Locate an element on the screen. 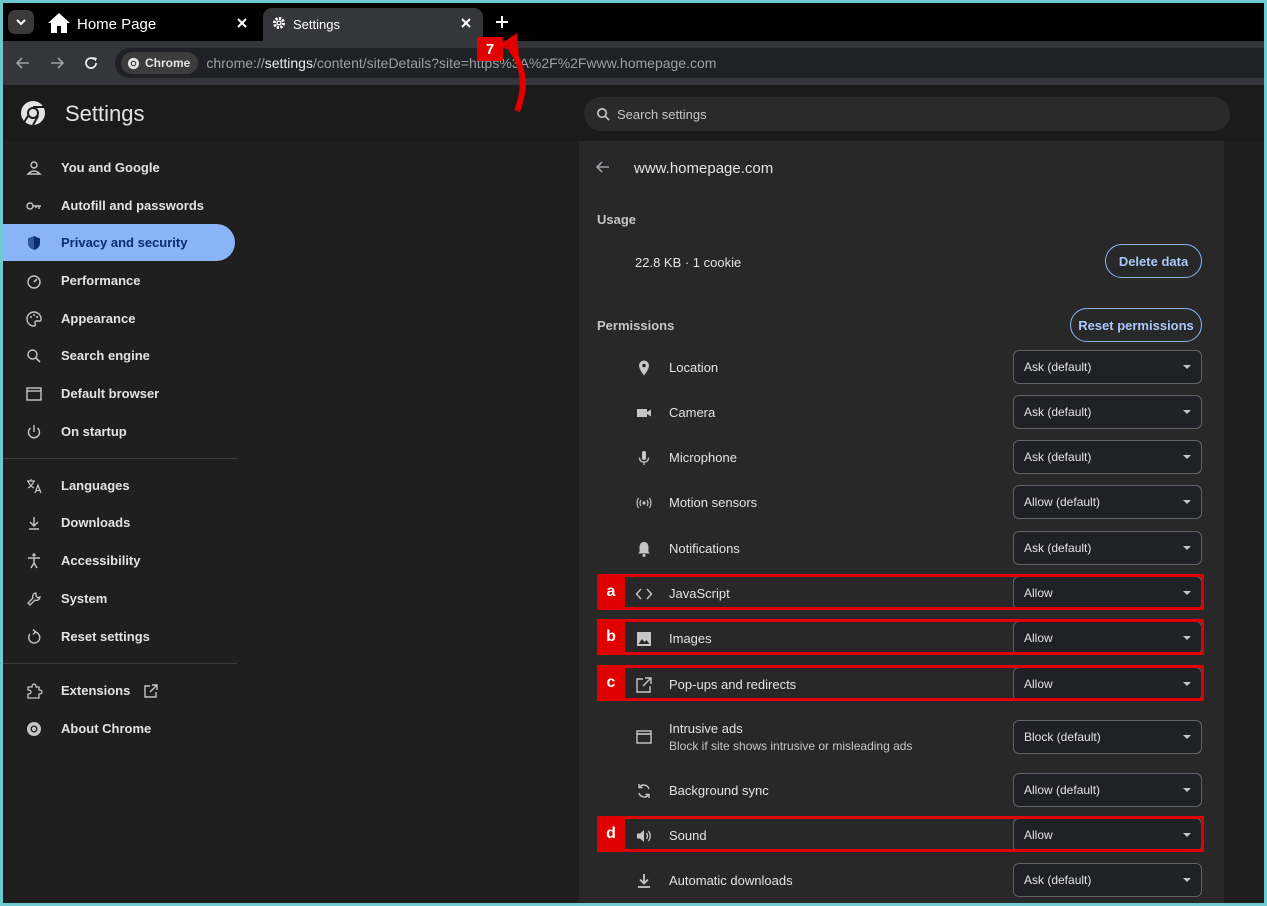 This screenshot has height=906, width=1267. tab-home-page: Home Page is located at coordinates (149, 24).